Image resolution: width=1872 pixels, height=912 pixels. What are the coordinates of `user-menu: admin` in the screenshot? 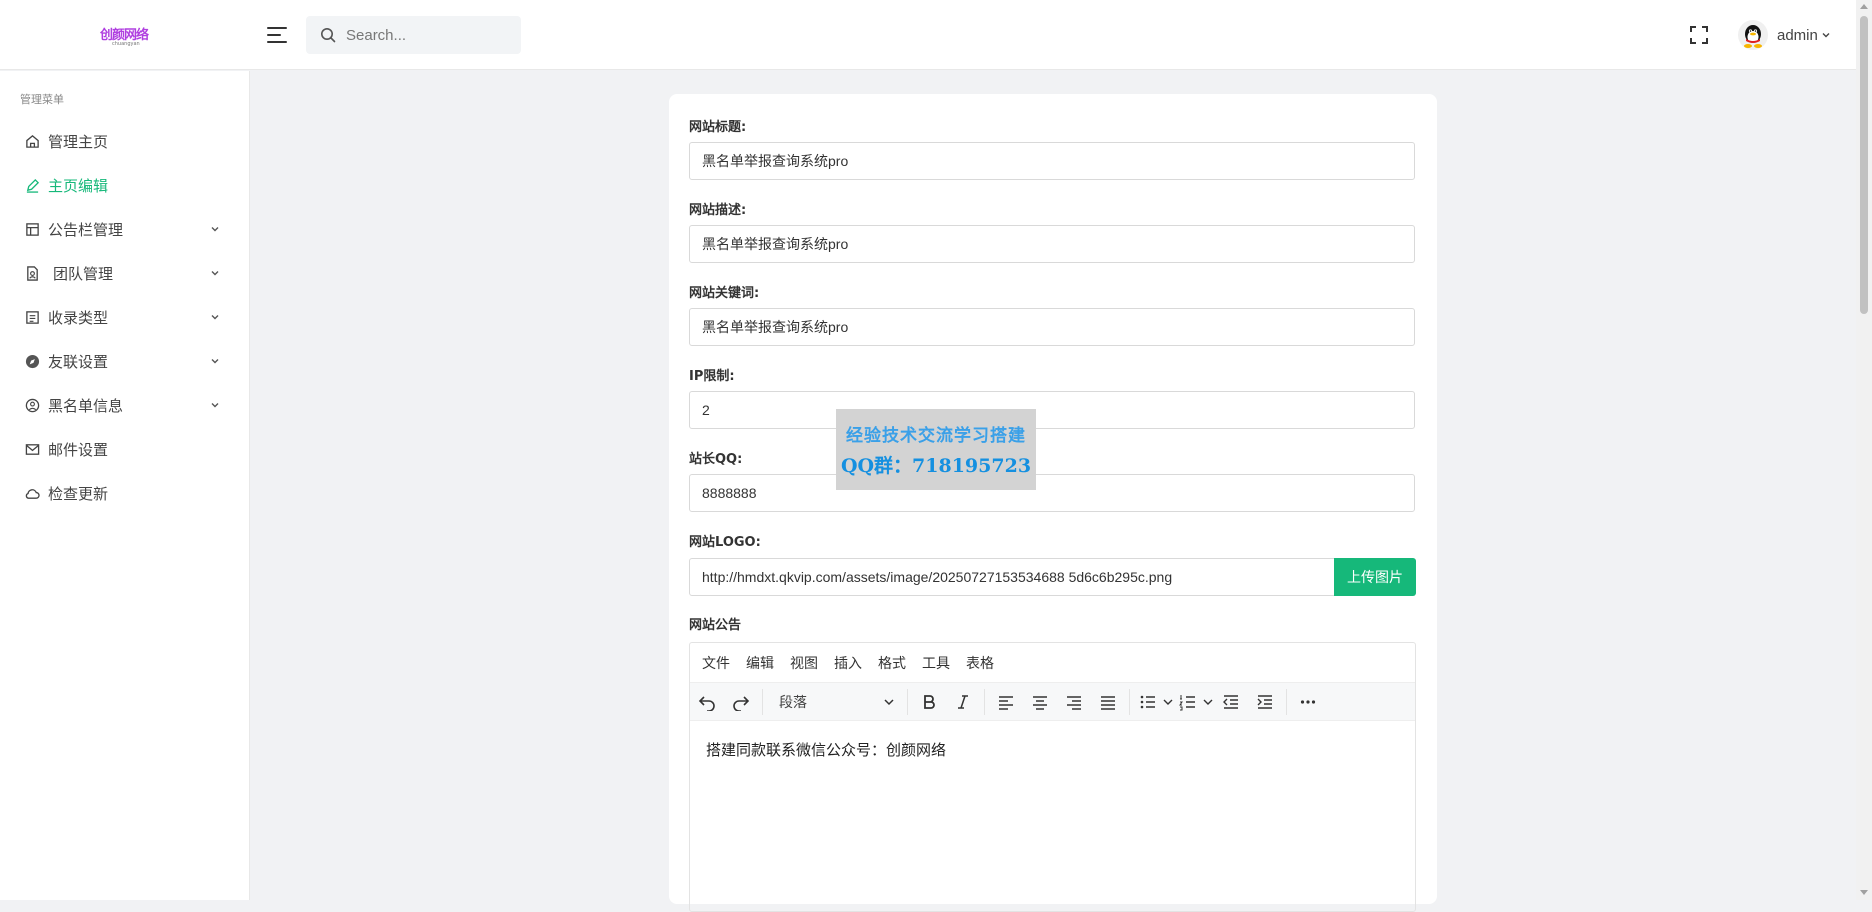 It's located at (1784, 35).